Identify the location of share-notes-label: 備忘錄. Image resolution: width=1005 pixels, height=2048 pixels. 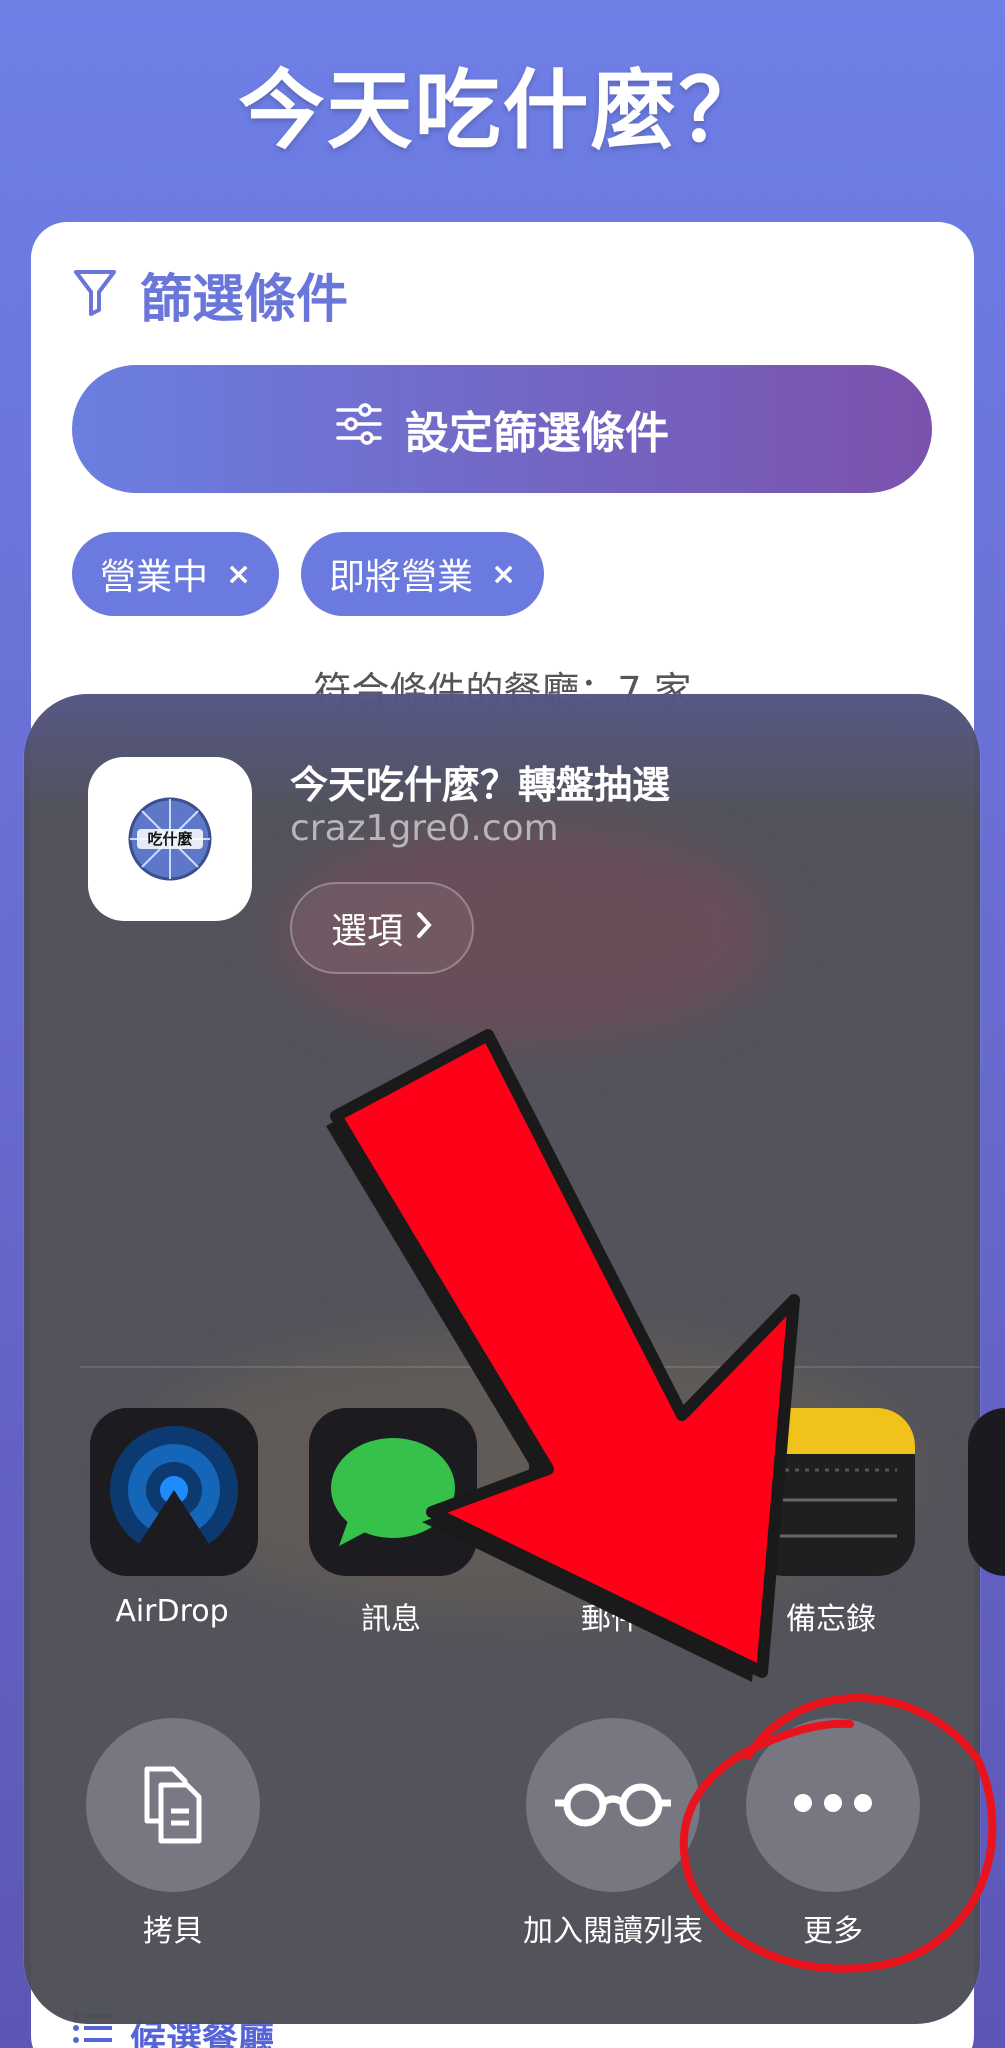
(831, 1619).